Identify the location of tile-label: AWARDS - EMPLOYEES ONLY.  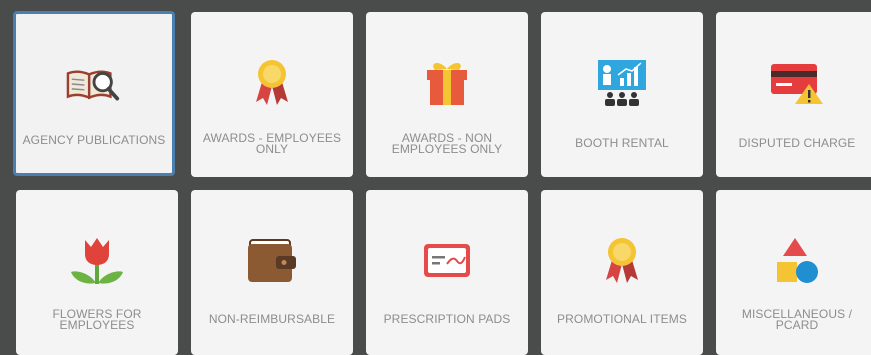
(272, 143).